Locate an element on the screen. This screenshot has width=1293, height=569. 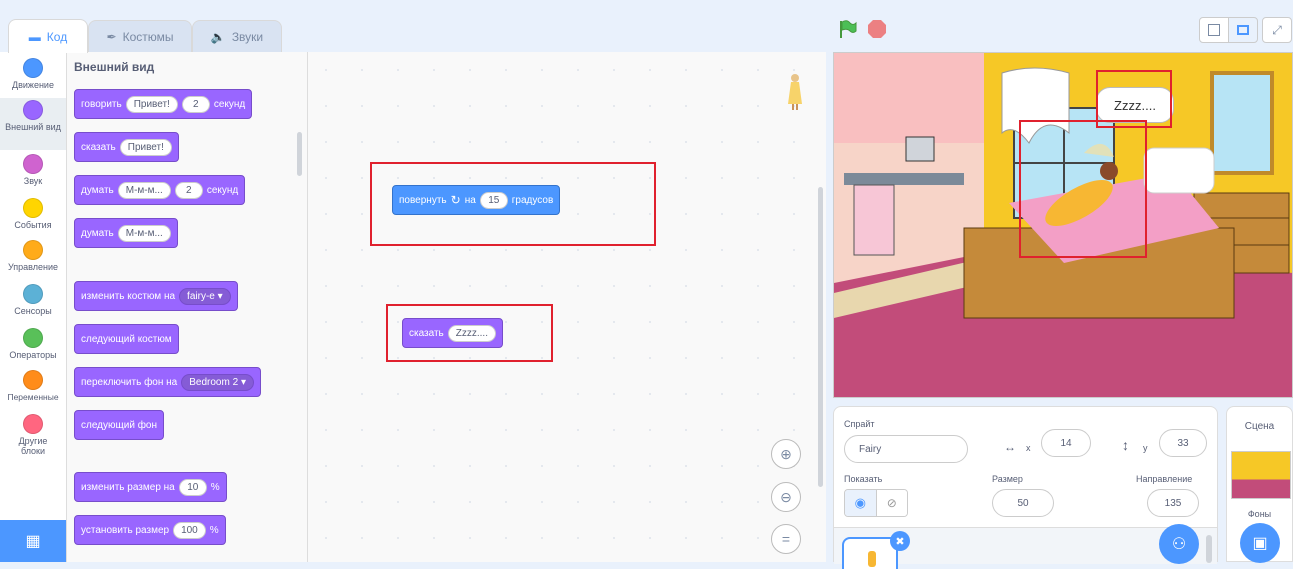
sprite-name-field: Fairy is located at coordinates (906, 449).